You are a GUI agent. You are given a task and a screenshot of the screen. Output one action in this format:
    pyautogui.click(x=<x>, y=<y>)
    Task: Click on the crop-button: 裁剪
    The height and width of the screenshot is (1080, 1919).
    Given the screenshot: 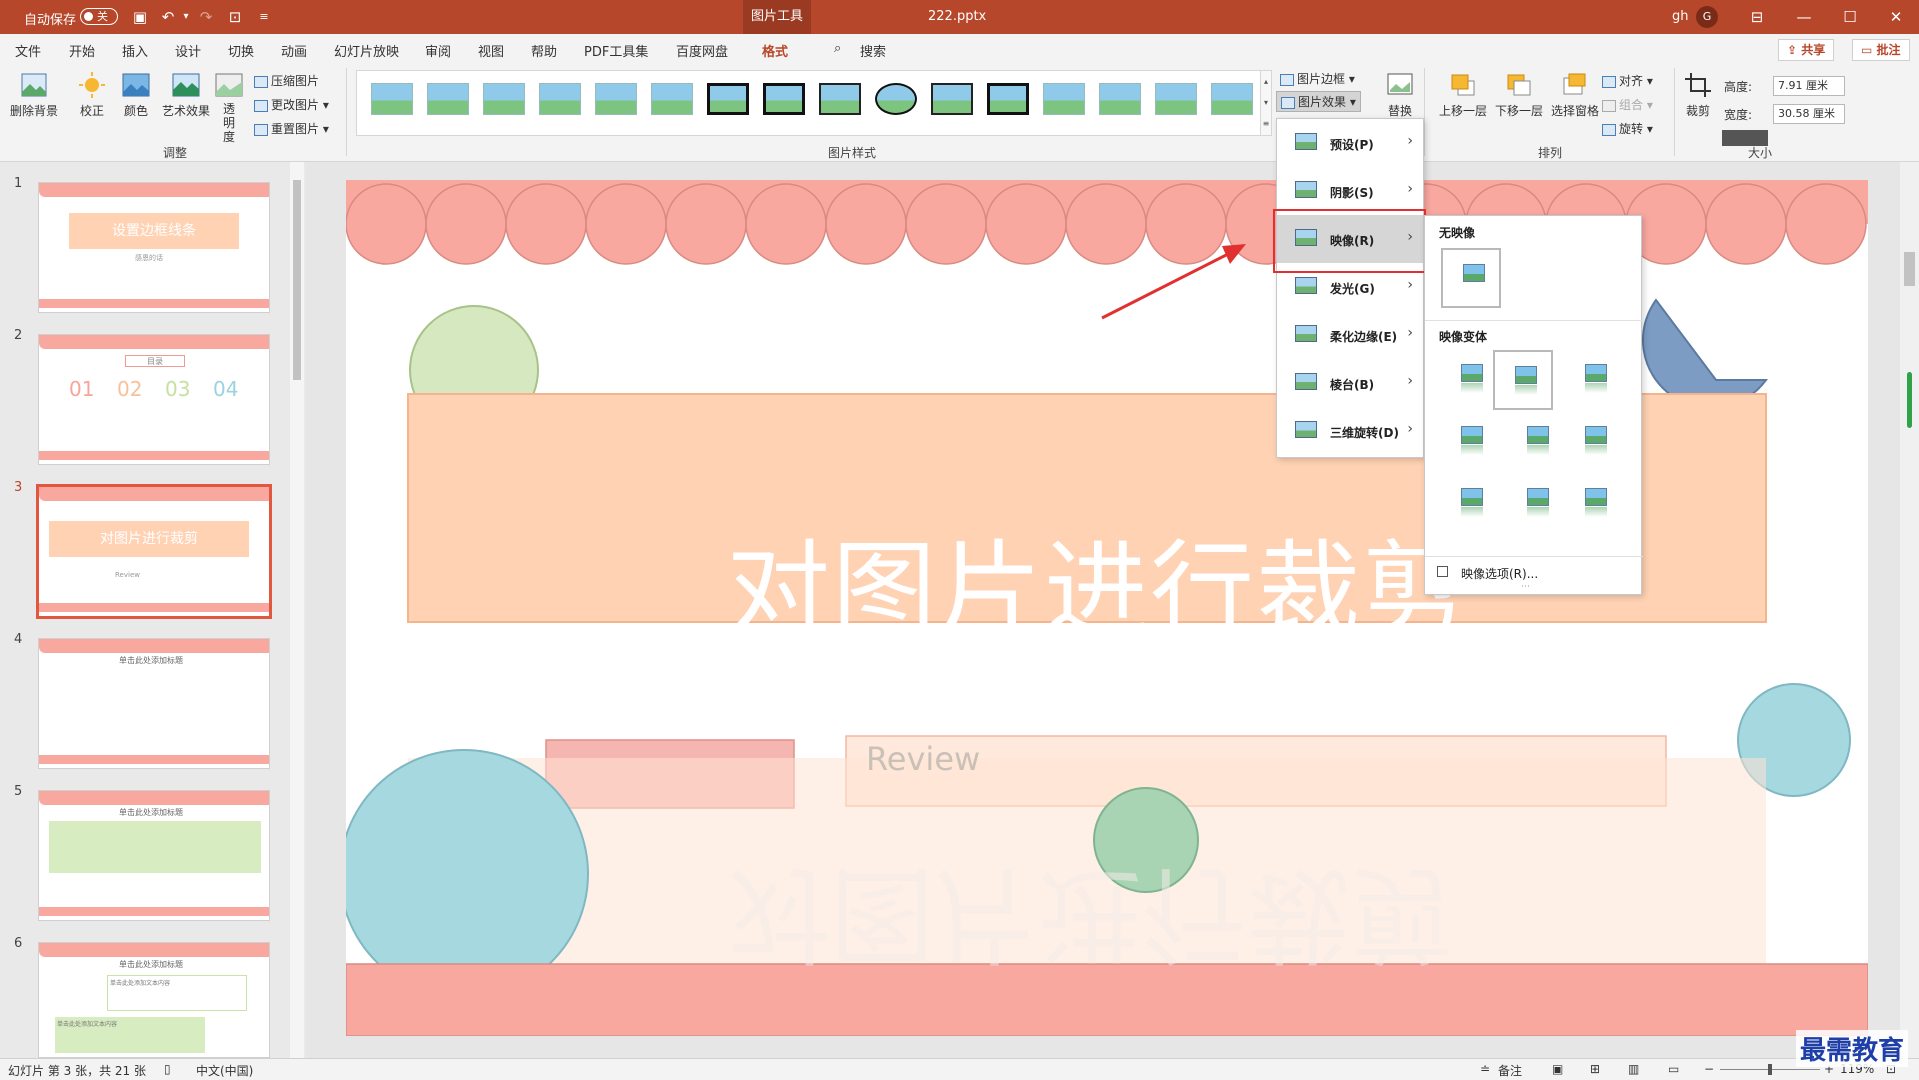 What is the action you would take?
    pyautogui.click(x=1698, y=95)
    